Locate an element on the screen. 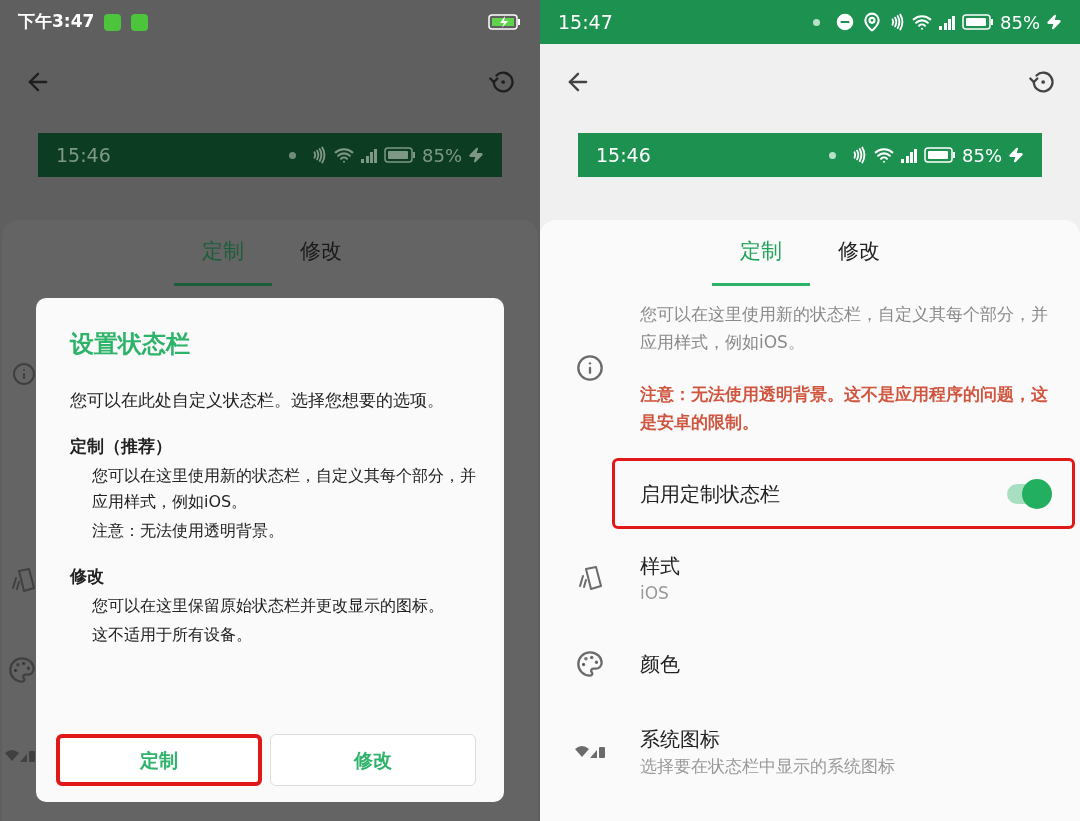 The width and height of the screenshot is (1080, 821). toggle-label: 启用定制状态栏 is located at coordinates (710, 494).